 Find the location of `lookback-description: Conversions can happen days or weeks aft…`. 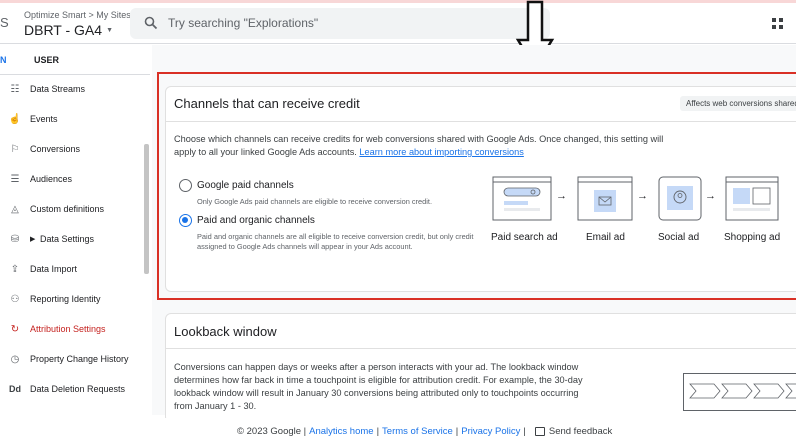

lookback-description: Conversions can happen days or weeks aft… is located at coordinates (378, 386).